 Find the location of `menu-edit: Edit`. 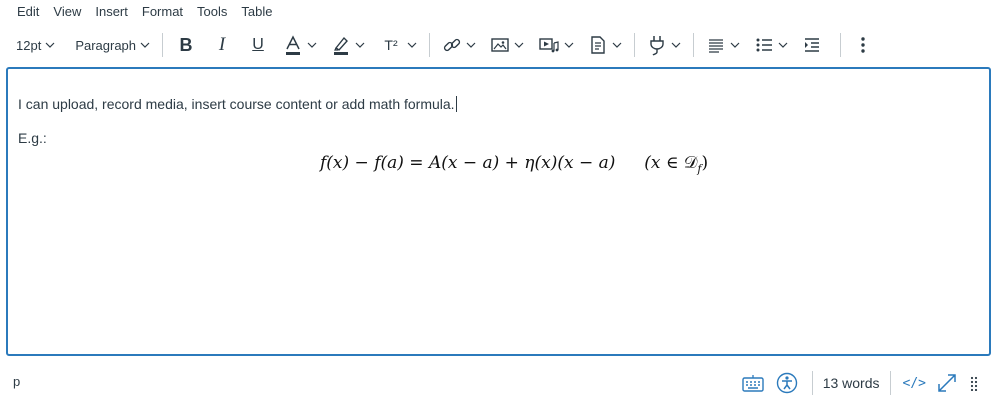

menu-edit: Edit is located at coordinates (28, 12).